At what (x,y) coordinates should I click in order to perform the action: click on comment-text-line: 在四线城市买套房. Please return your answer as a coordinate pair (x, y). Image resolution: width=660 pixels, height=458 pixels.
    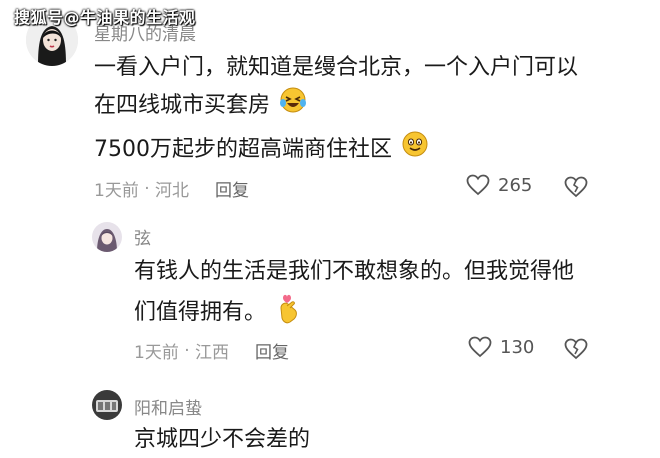
    Looking at the image, I should click on (200, 106).